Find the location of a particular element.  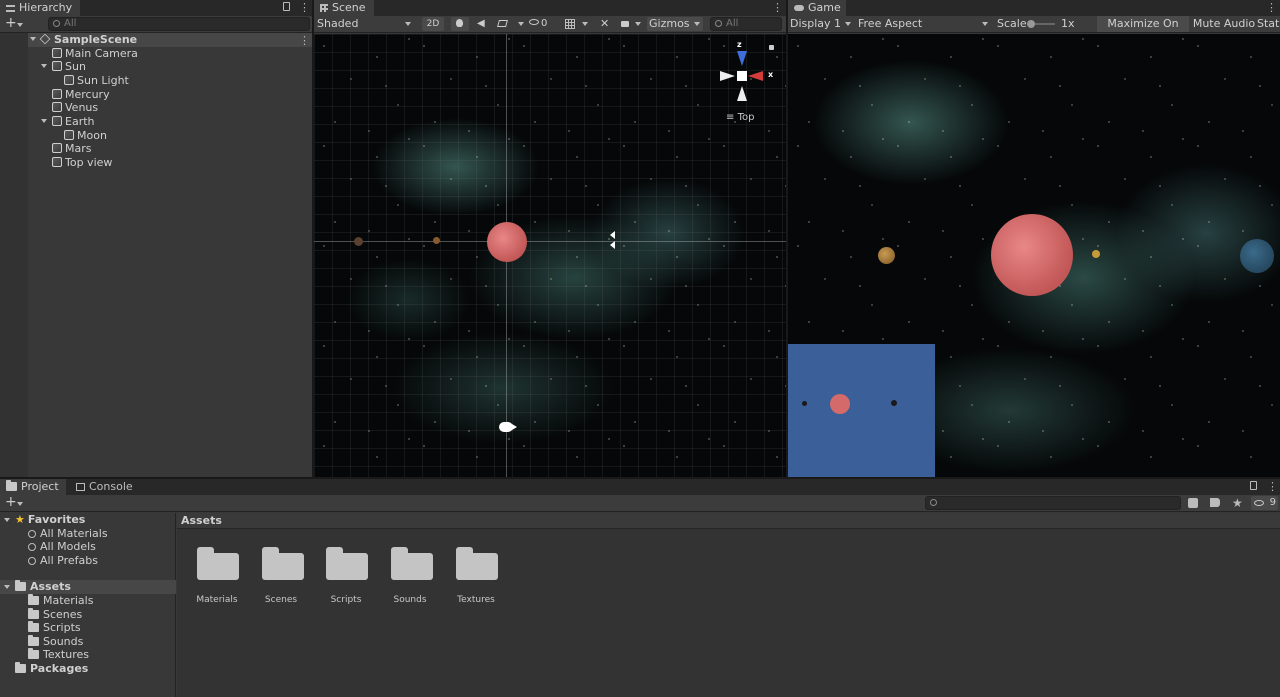

breadcrumb-assets: Assets is located at coordinates (201, 520).